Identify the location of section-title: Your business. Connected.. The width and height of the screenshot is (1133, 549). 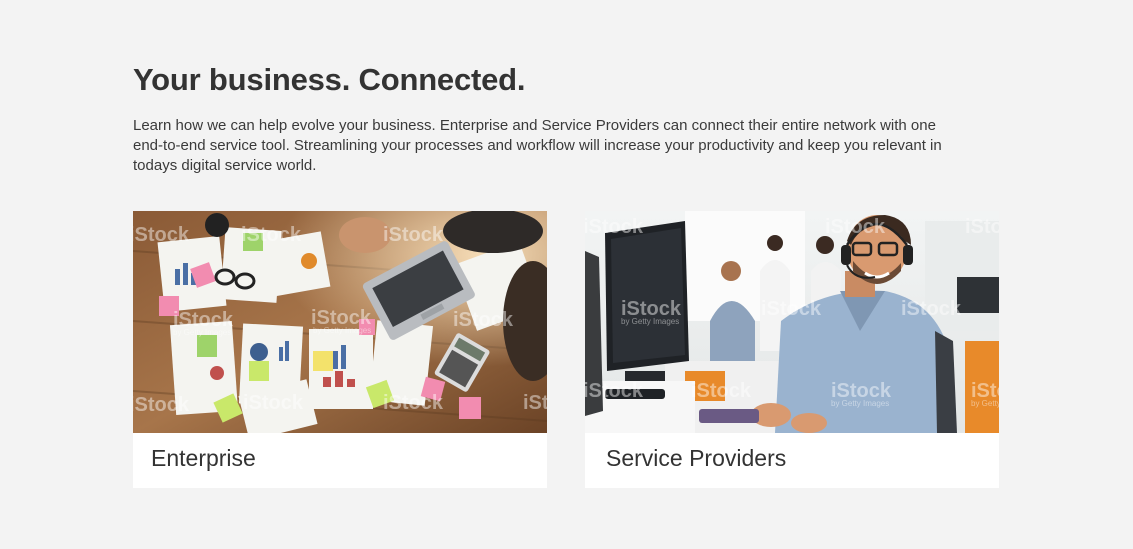
(329, 79).